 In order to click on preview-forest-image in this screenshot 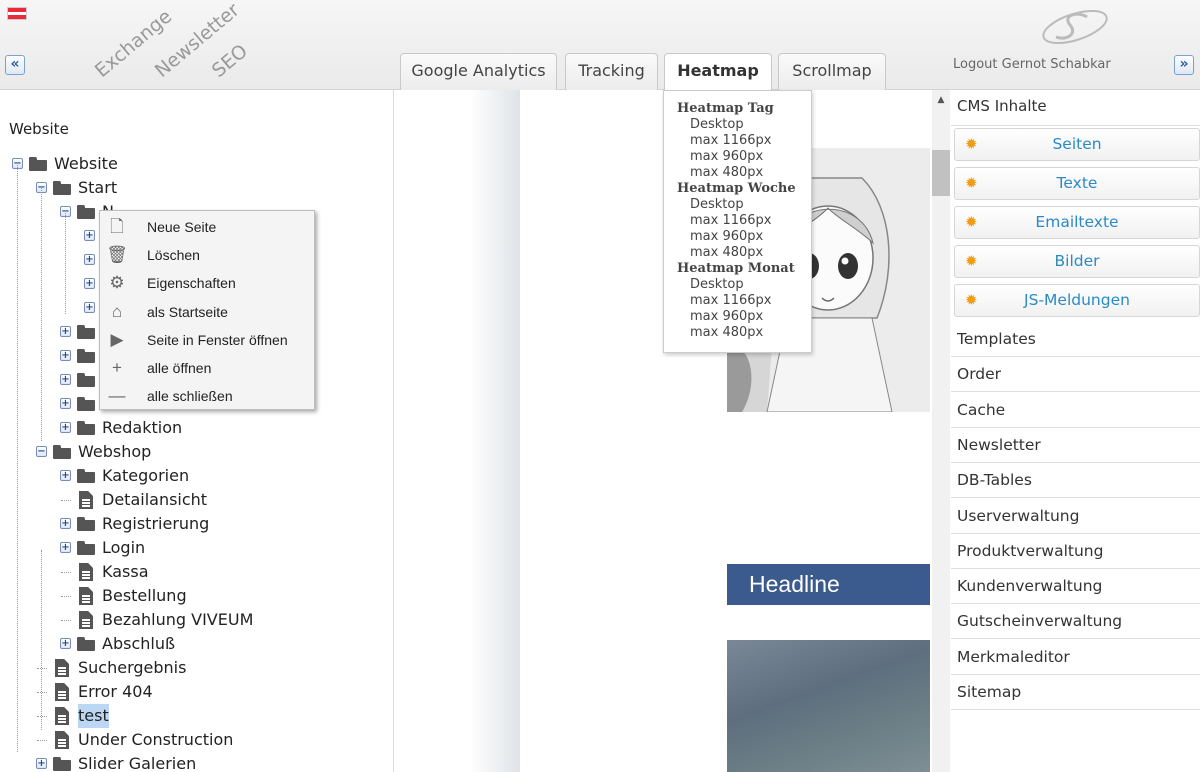, I will do `click(828, 706)`.